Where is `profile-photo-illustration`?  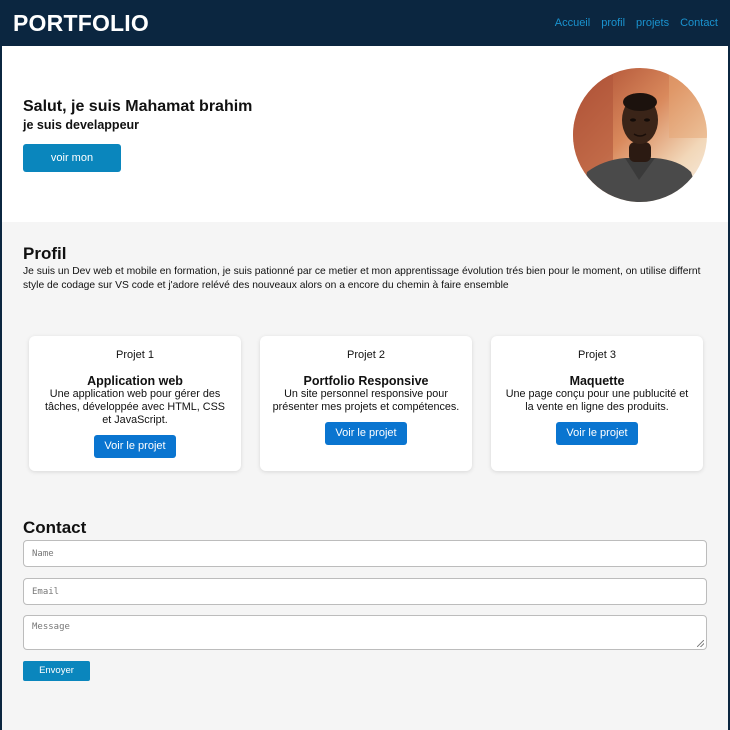
profile-photo-illustration is located at coordinates (640, 135).